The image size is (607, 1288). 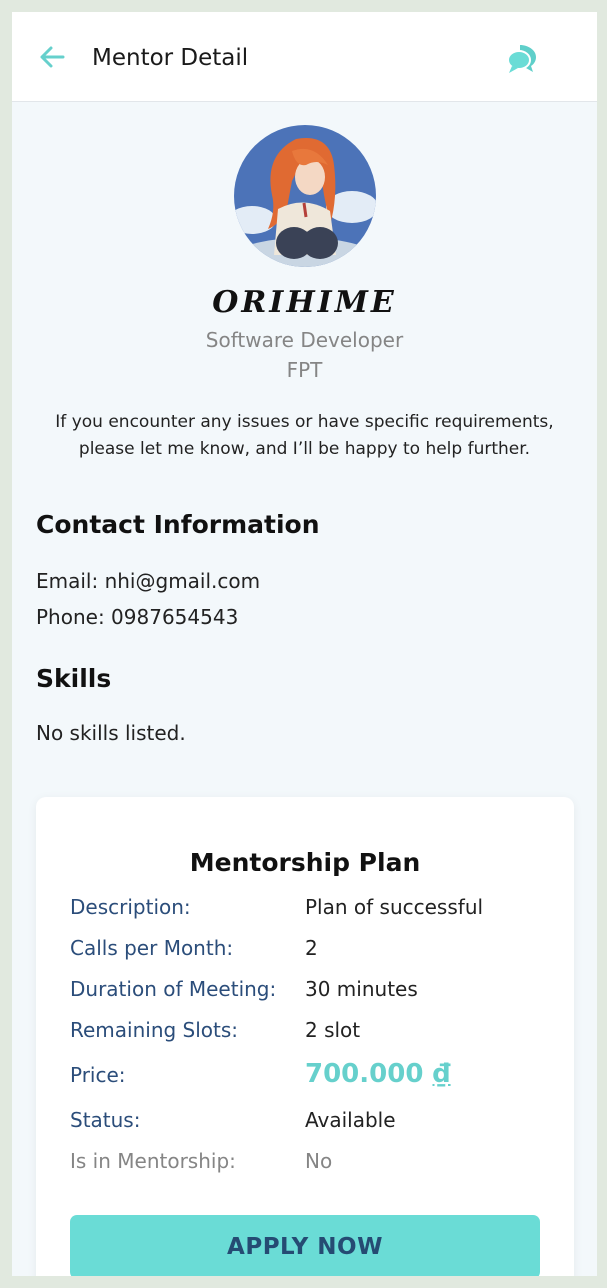 I want to click on avatar, so click(x=305, y=196).